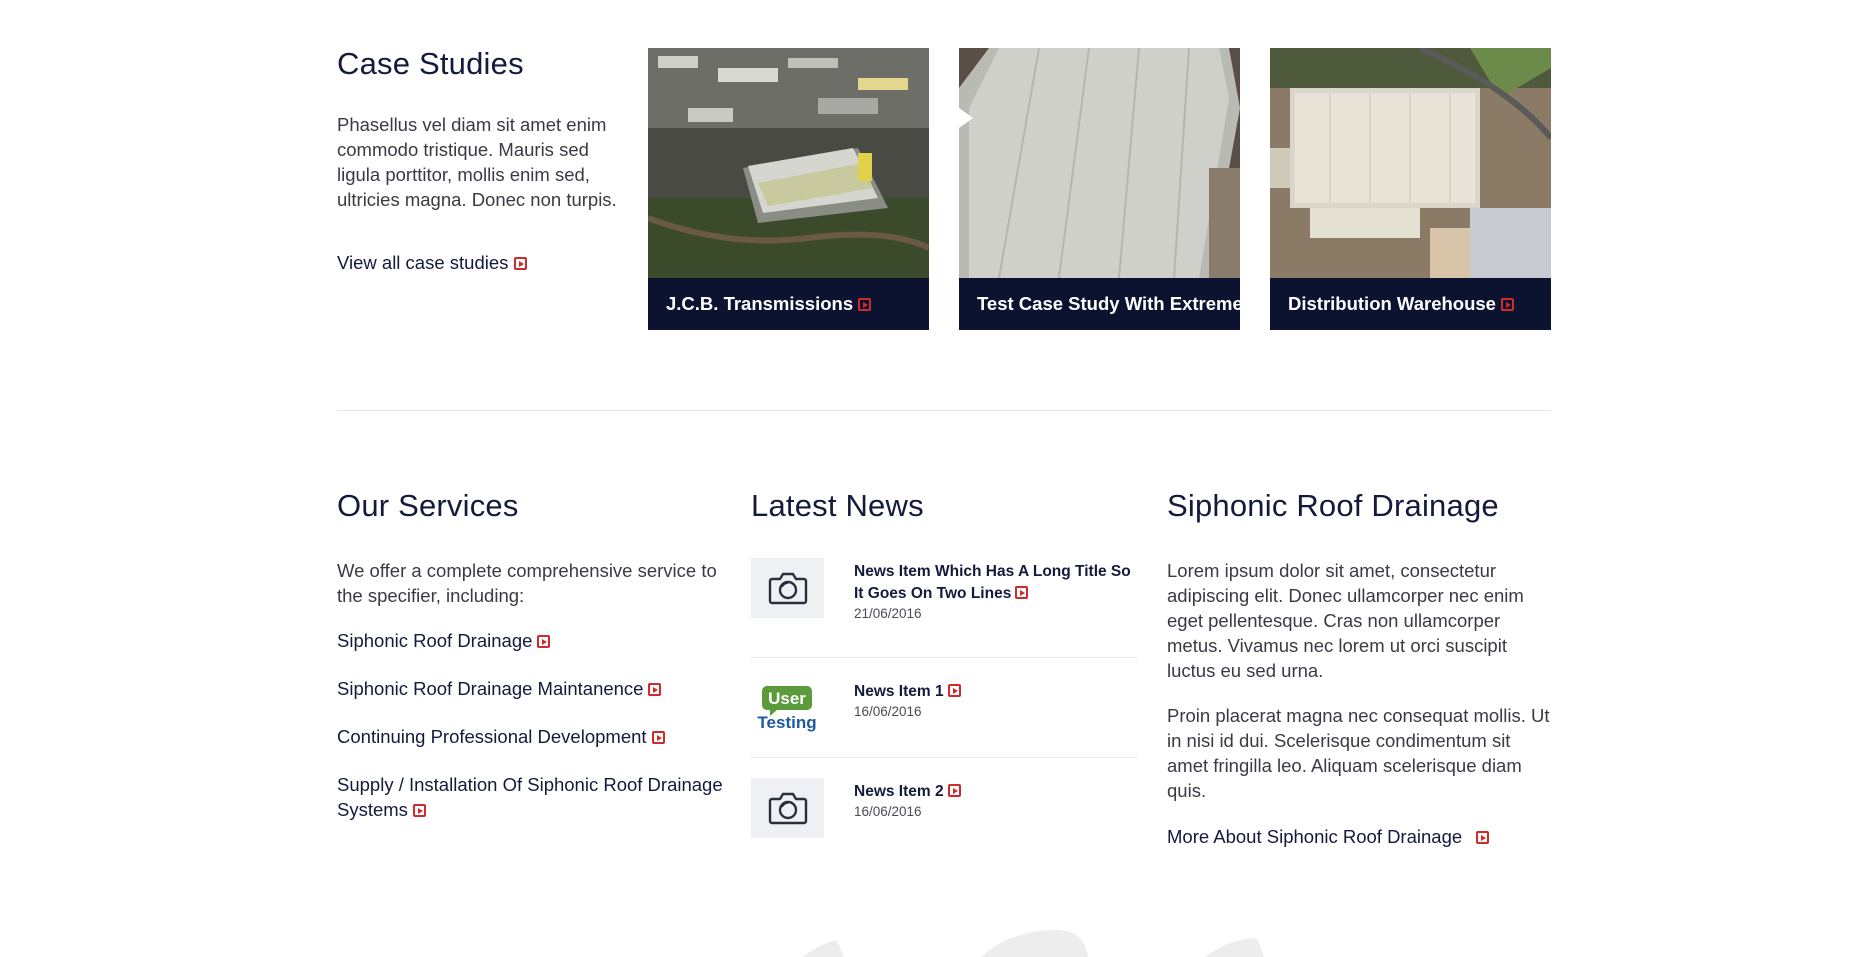  Describe the element at coordinates (786, 722) in the screenshot. I see `logo-text-testing: Testing` at that location.